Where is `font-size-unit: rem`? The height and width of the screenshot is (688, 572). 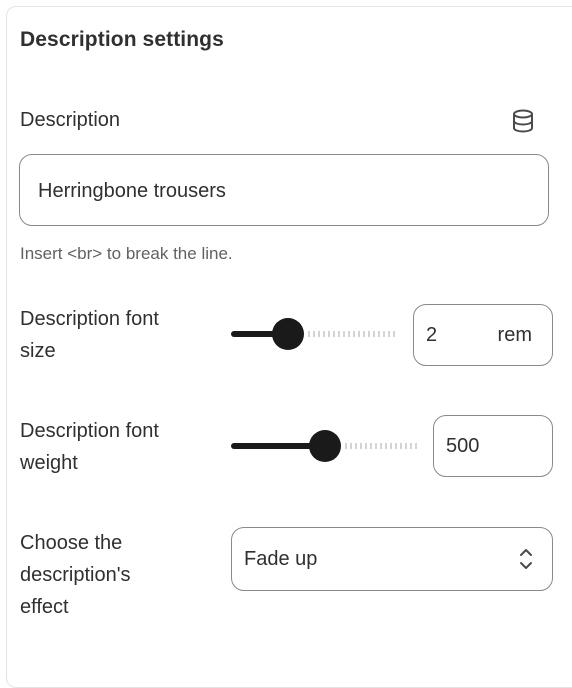
font-size-unit: rem is located at coordinates (514, 335).